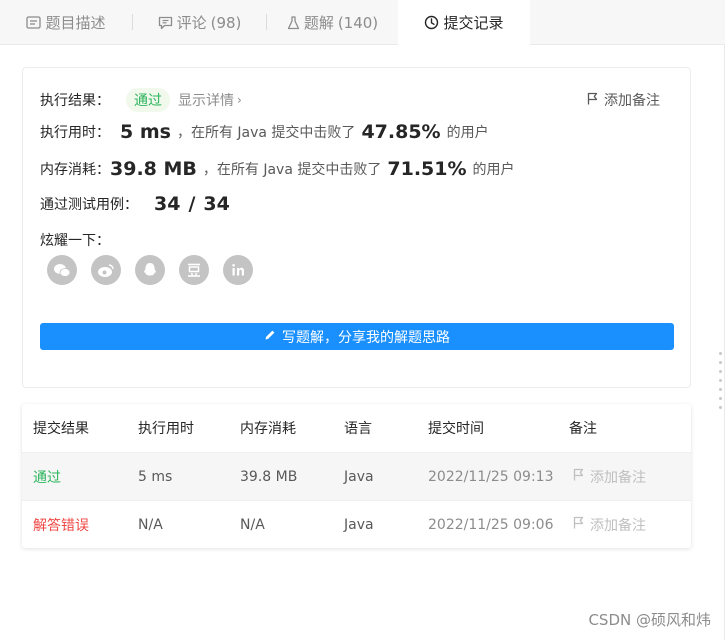  I want to click on douban-icon, so click(194, 270).